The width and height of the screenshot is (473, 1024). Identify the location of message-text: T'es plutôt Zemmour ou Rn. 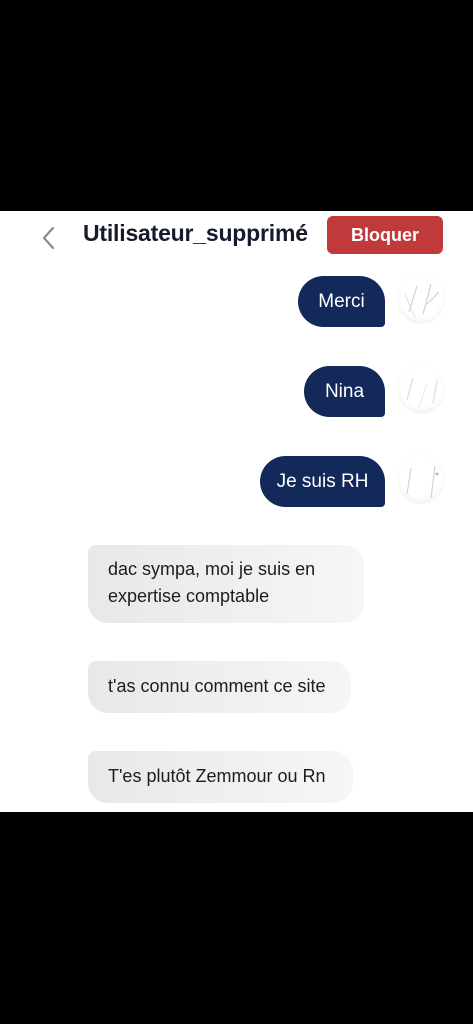
(217, 776).